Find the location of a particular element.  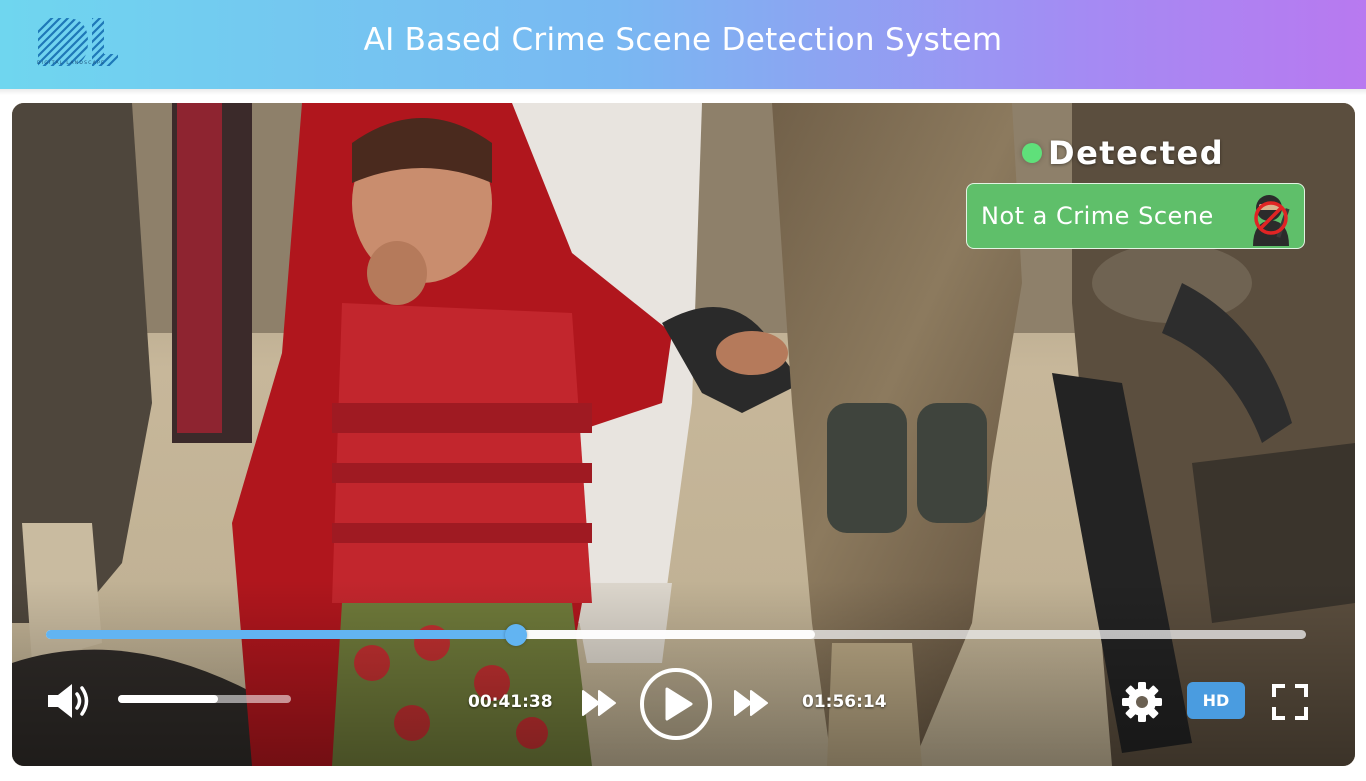

duration-time: 01:56:14 is located at coordinates (844, 702).